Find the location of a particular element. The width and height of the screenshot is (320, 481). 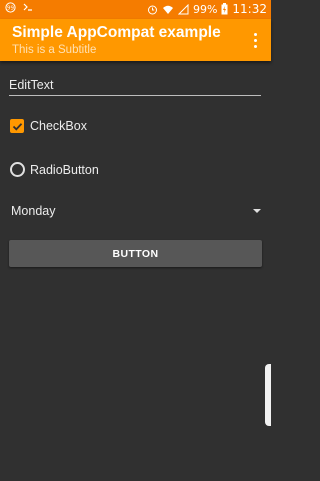

battery-charging-icon is located at coordinates (224, 9).